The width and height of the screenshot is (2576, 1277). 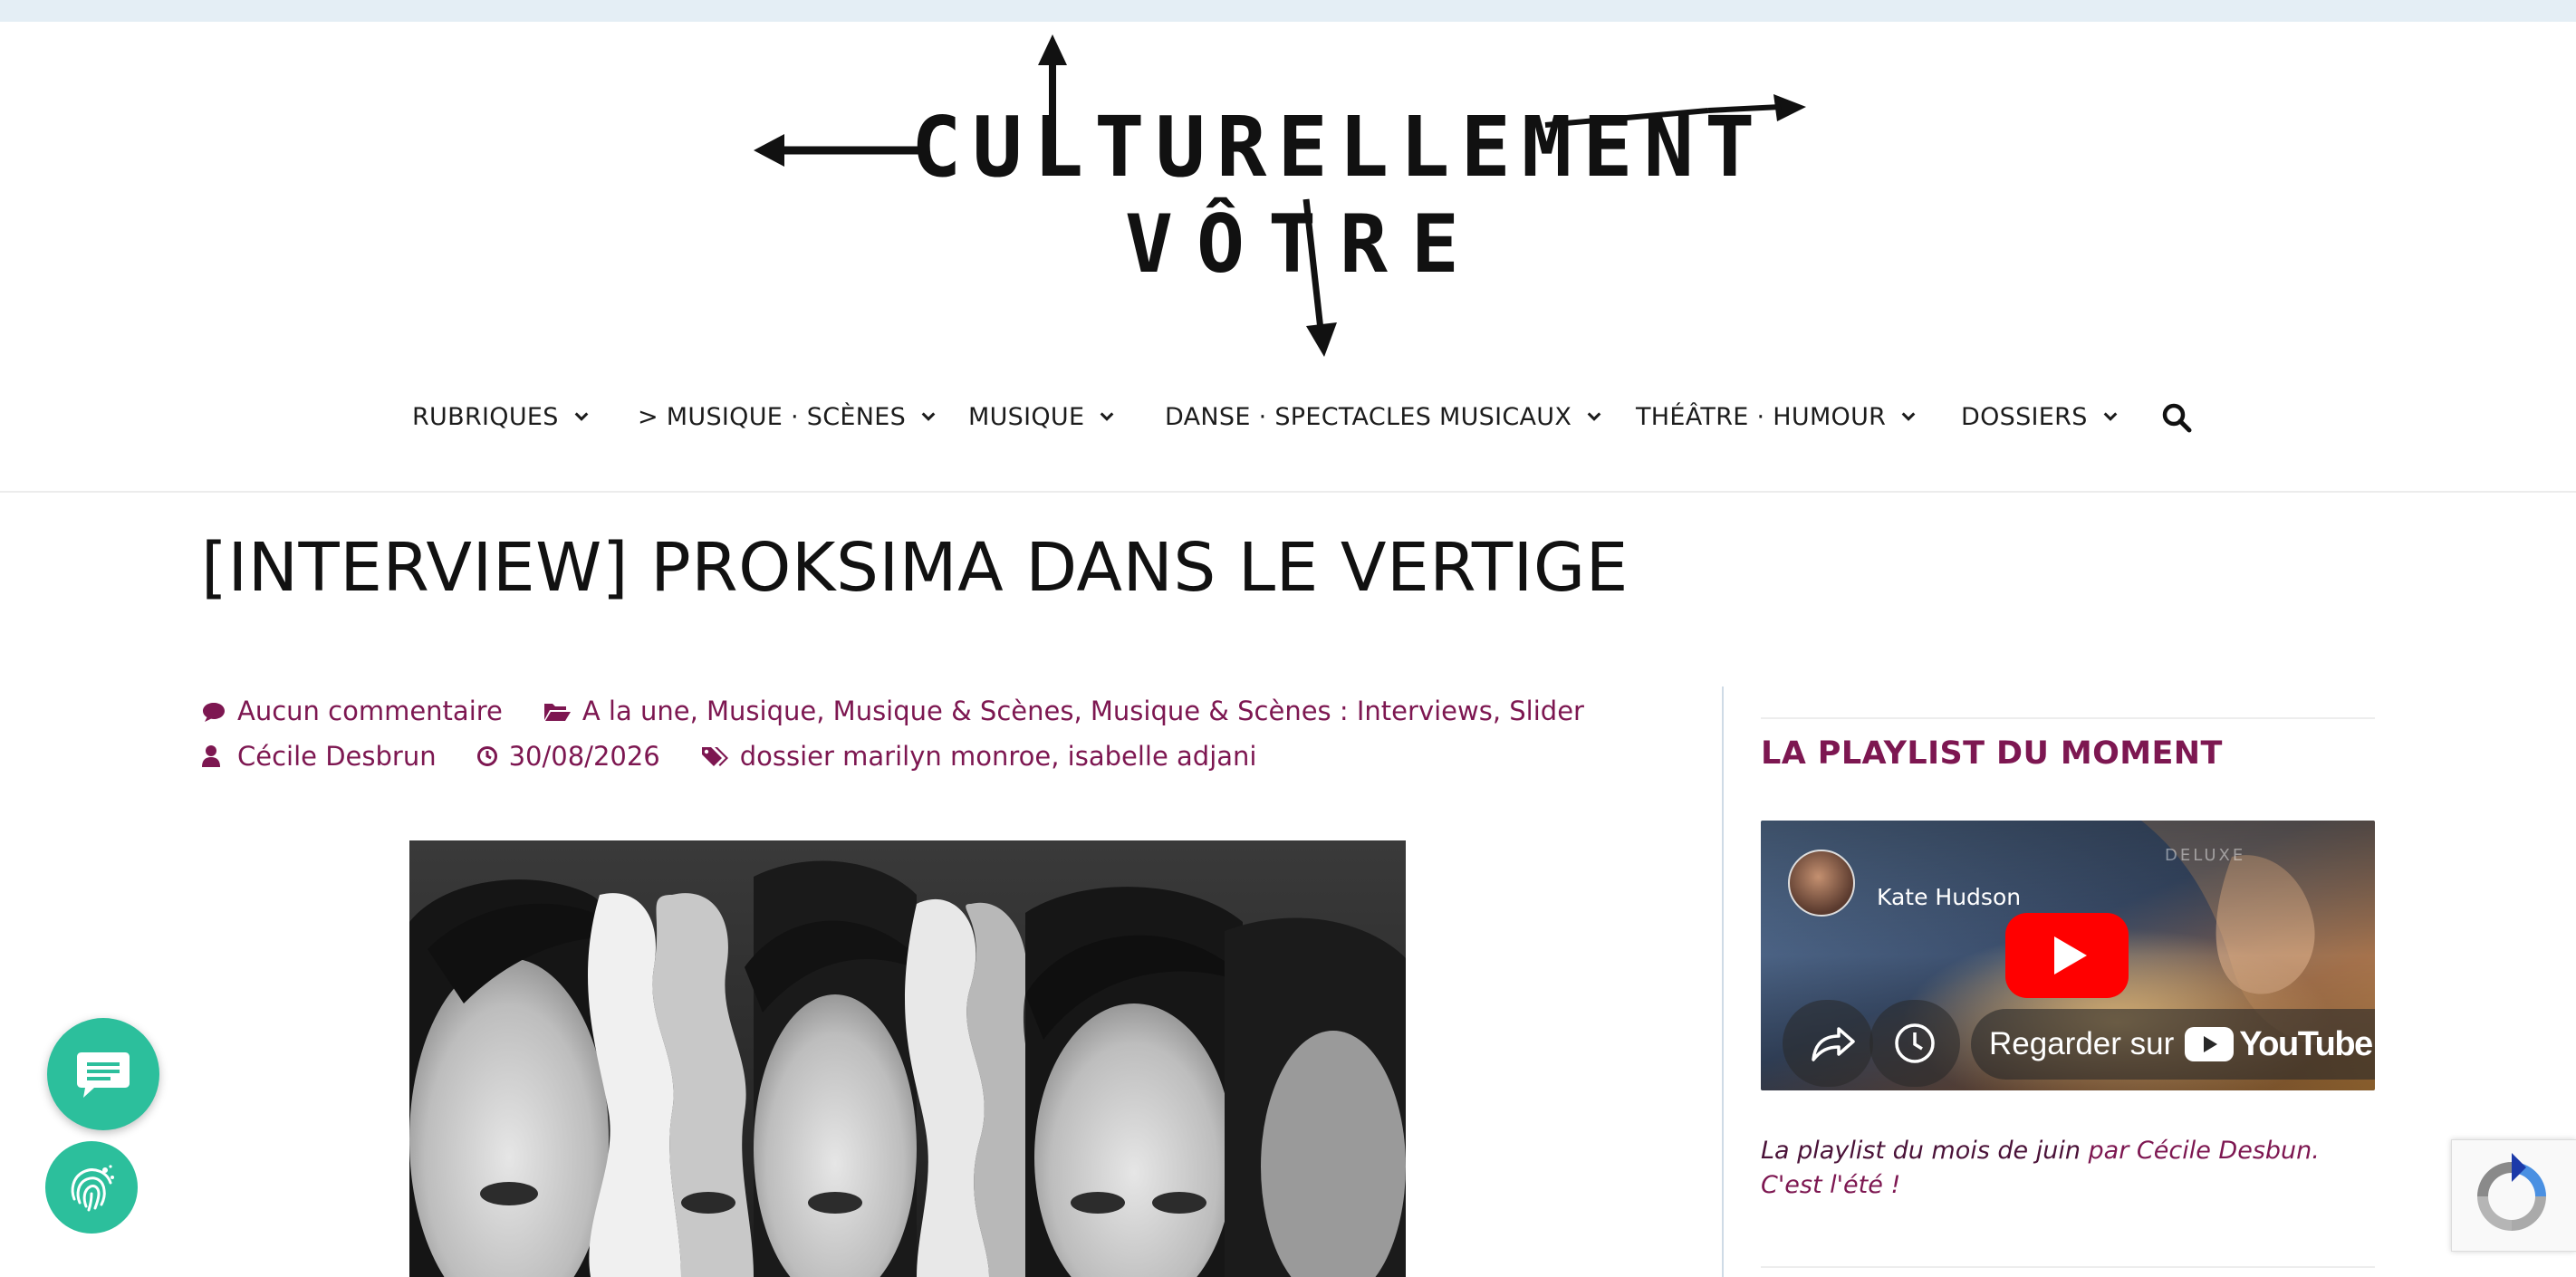 I want to click on category-link: Musique & Scènes, so click(x=953, y=711).